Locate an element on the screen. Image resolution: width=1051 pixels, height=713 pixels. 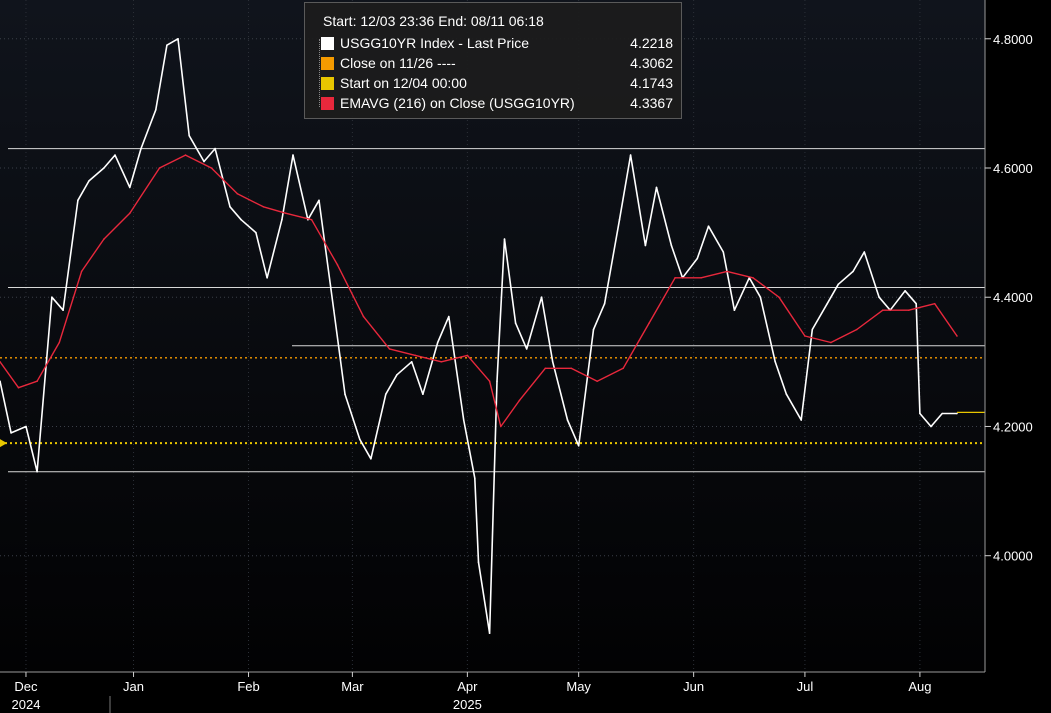
legend-label: Start on 12/04 00:00 is located at coordinates (403, 83).